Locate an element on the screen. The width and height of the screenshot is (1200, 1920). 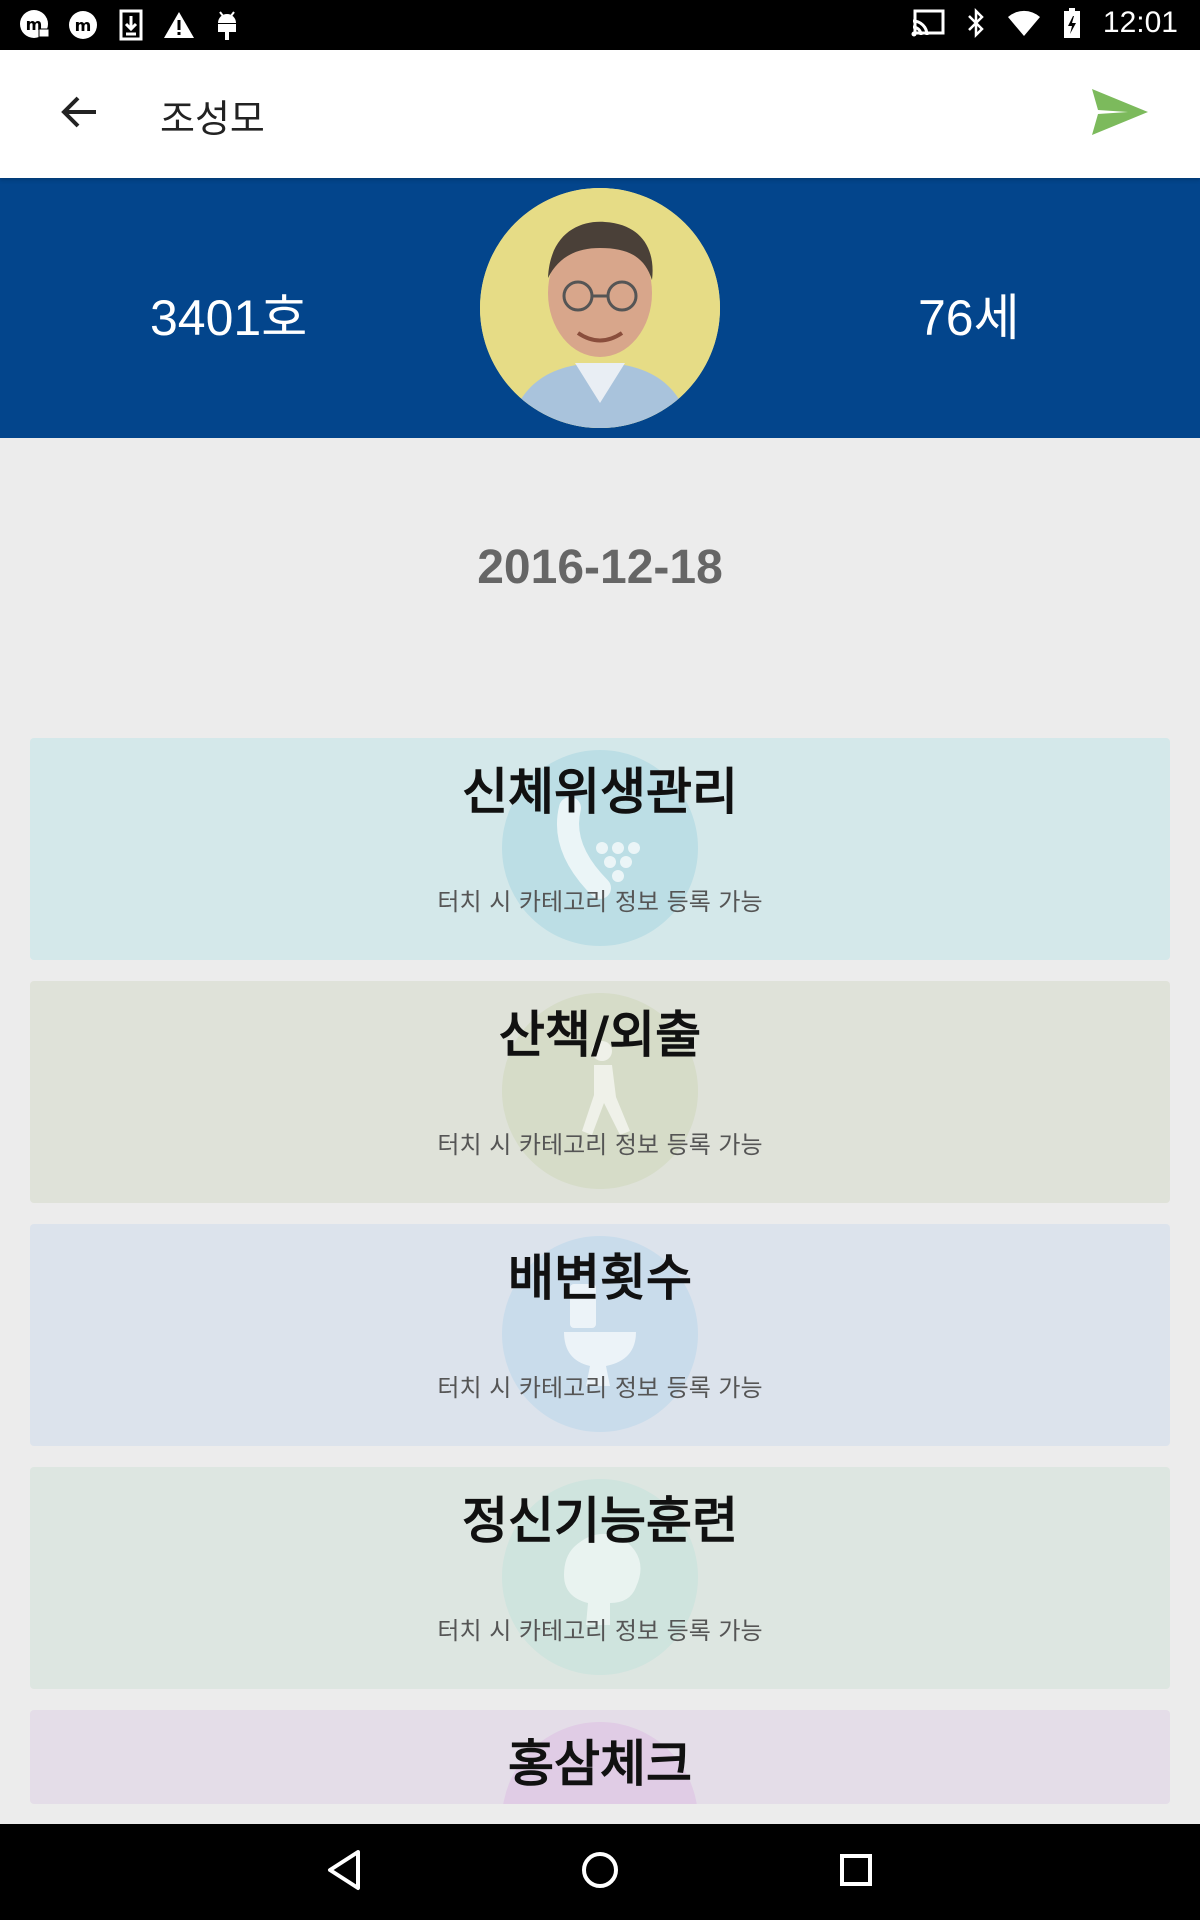
svg-text: m is located at coordinates (83, 25).